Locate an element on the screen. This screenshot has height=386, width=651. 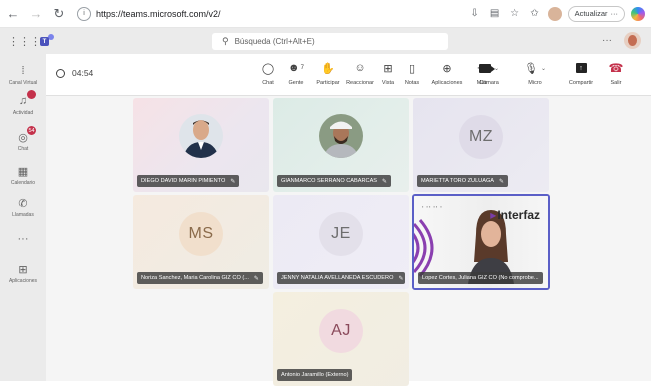
decorative-stripes is located at coordinates (424, 248).